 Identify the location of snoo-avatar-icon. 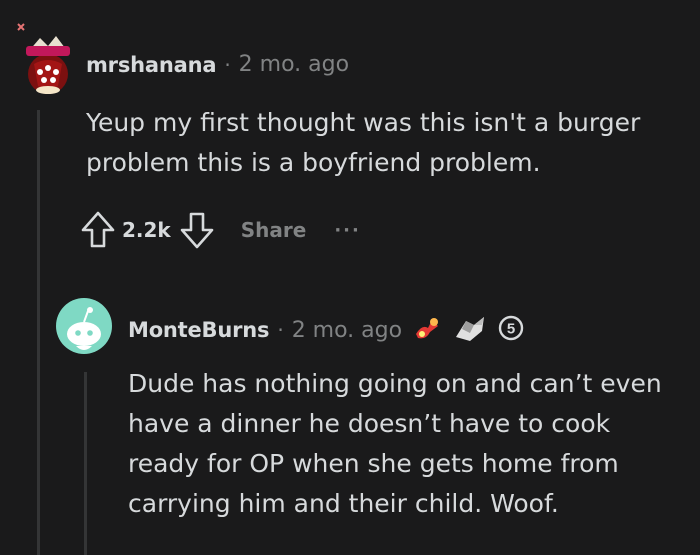
(84, 328).